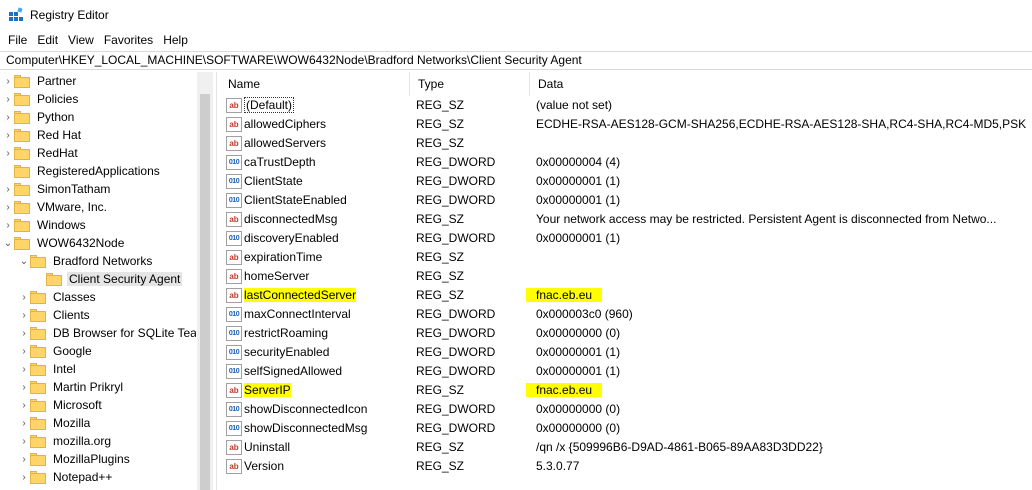  Describe the element at coordinates (626, 295) in the screenshot. I see `value-row: ab lastConnectedServer REG_SZ fnac.eb.eu` at that location.